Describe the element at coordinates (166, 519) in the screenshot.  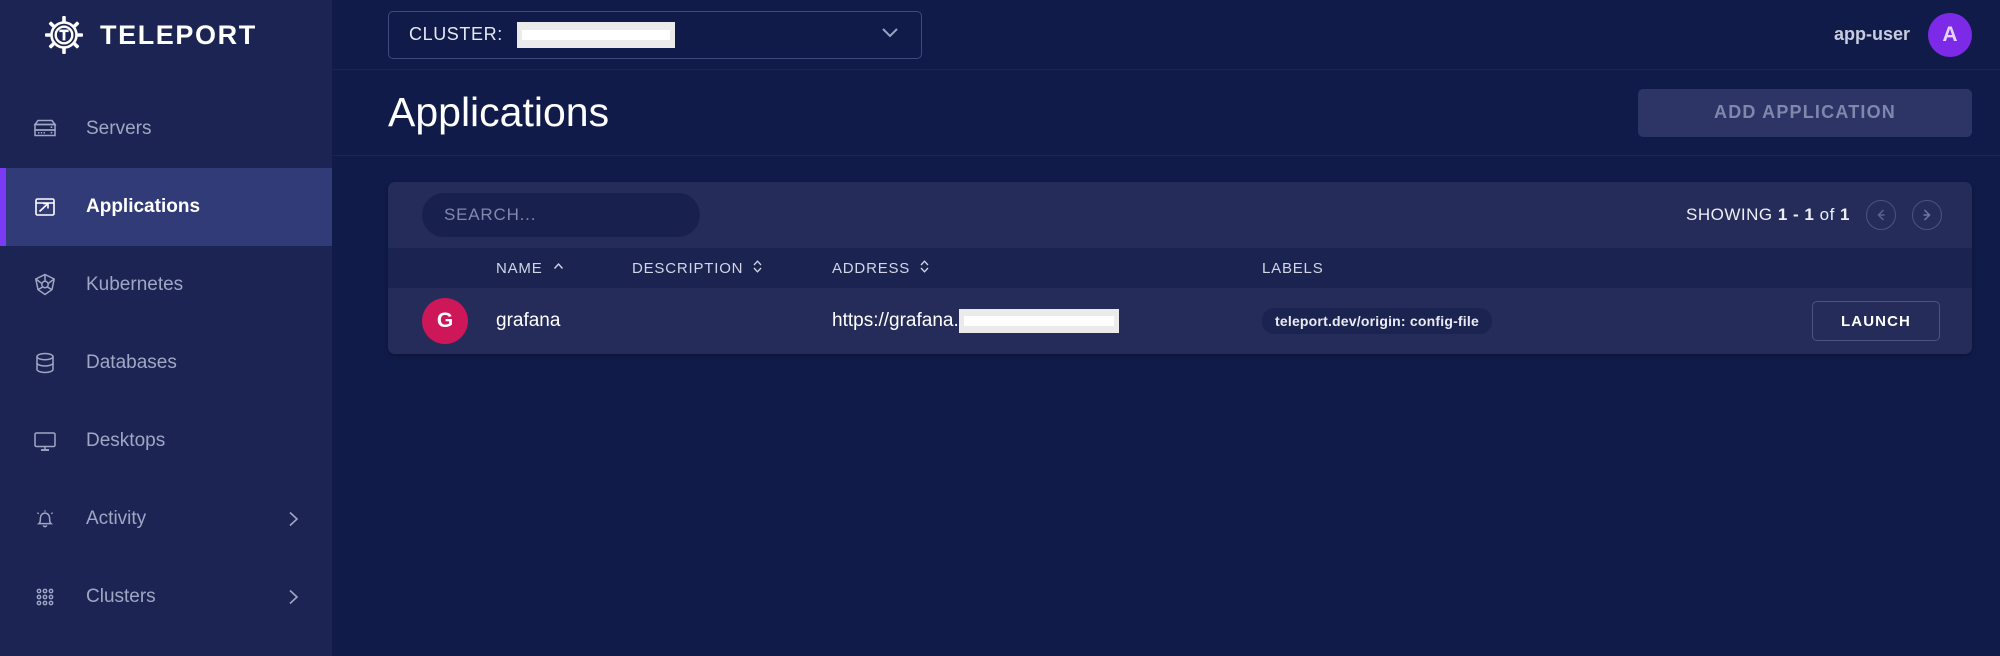
I see `sidebar-item-activity: Activity` at that location.